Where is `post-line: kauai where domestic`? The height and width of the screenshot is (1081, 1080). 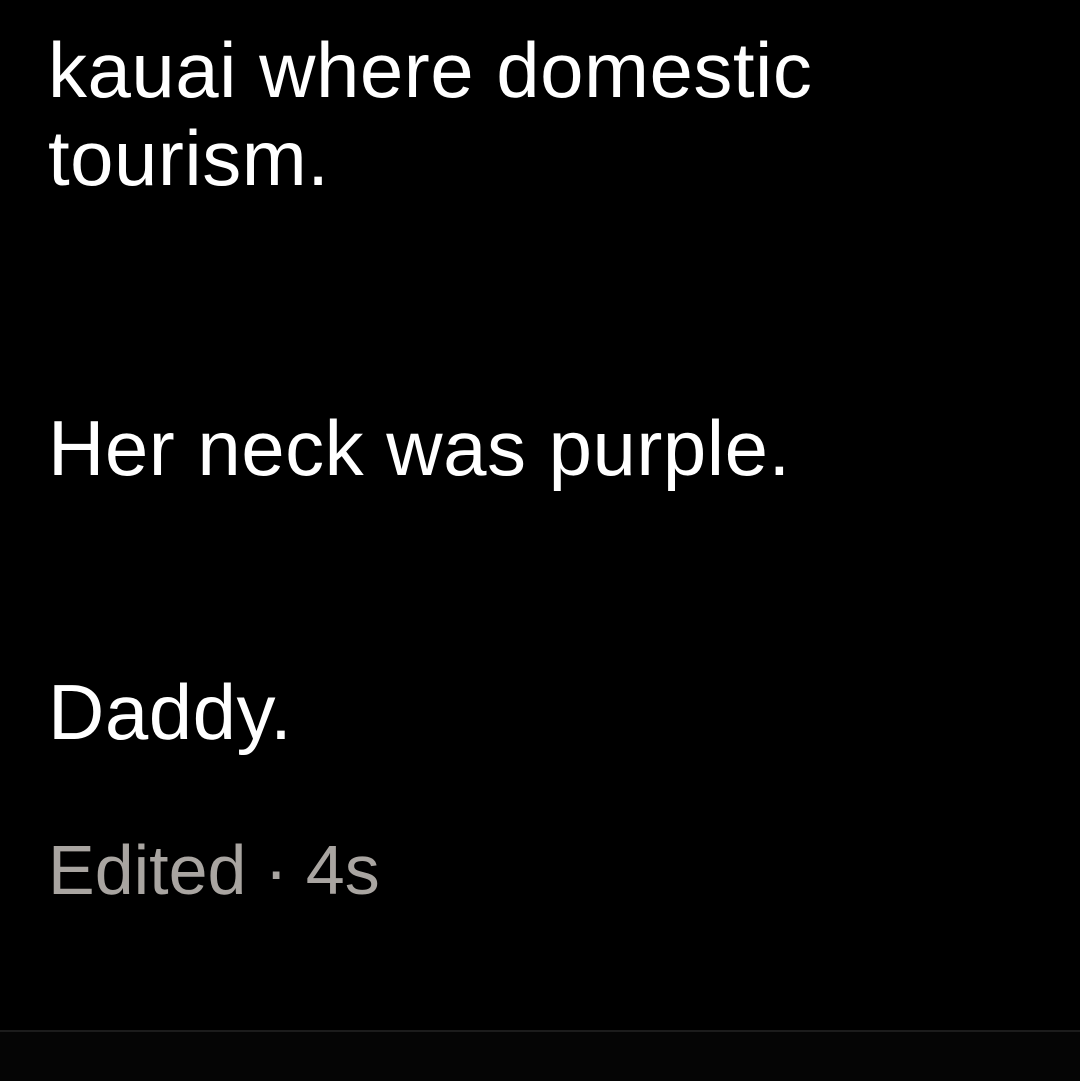
post-line: kauai where domestic is located at coordinates (430, 70).